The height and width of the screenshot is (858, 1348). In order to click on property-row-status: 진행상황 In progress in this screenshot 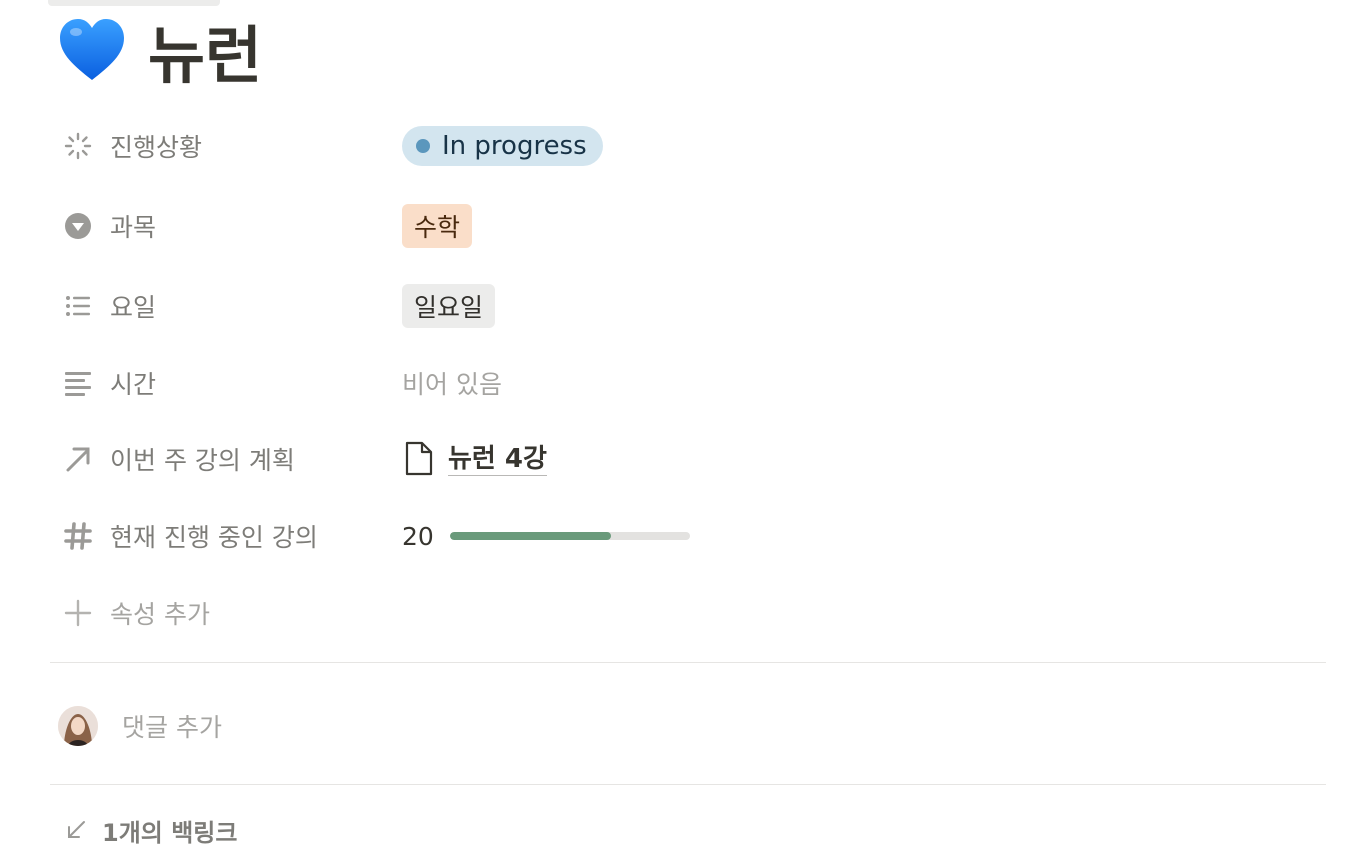, I will do `click(331, 146)`.